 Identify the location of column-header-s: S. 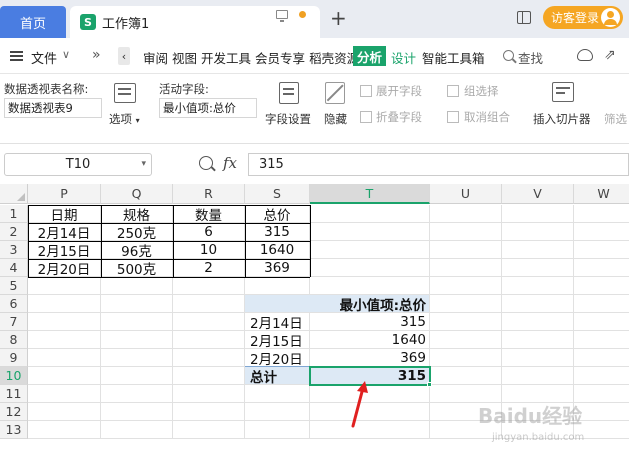
(277, 194).